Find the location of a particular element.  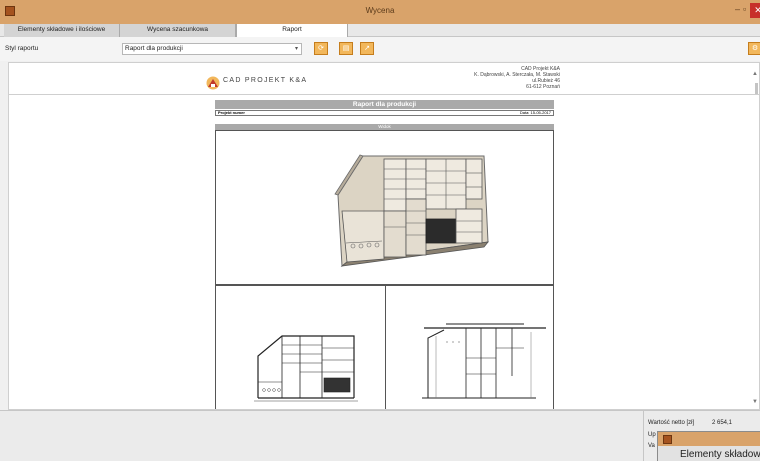

print-button: ▤ is located at coordinates (346, 48).